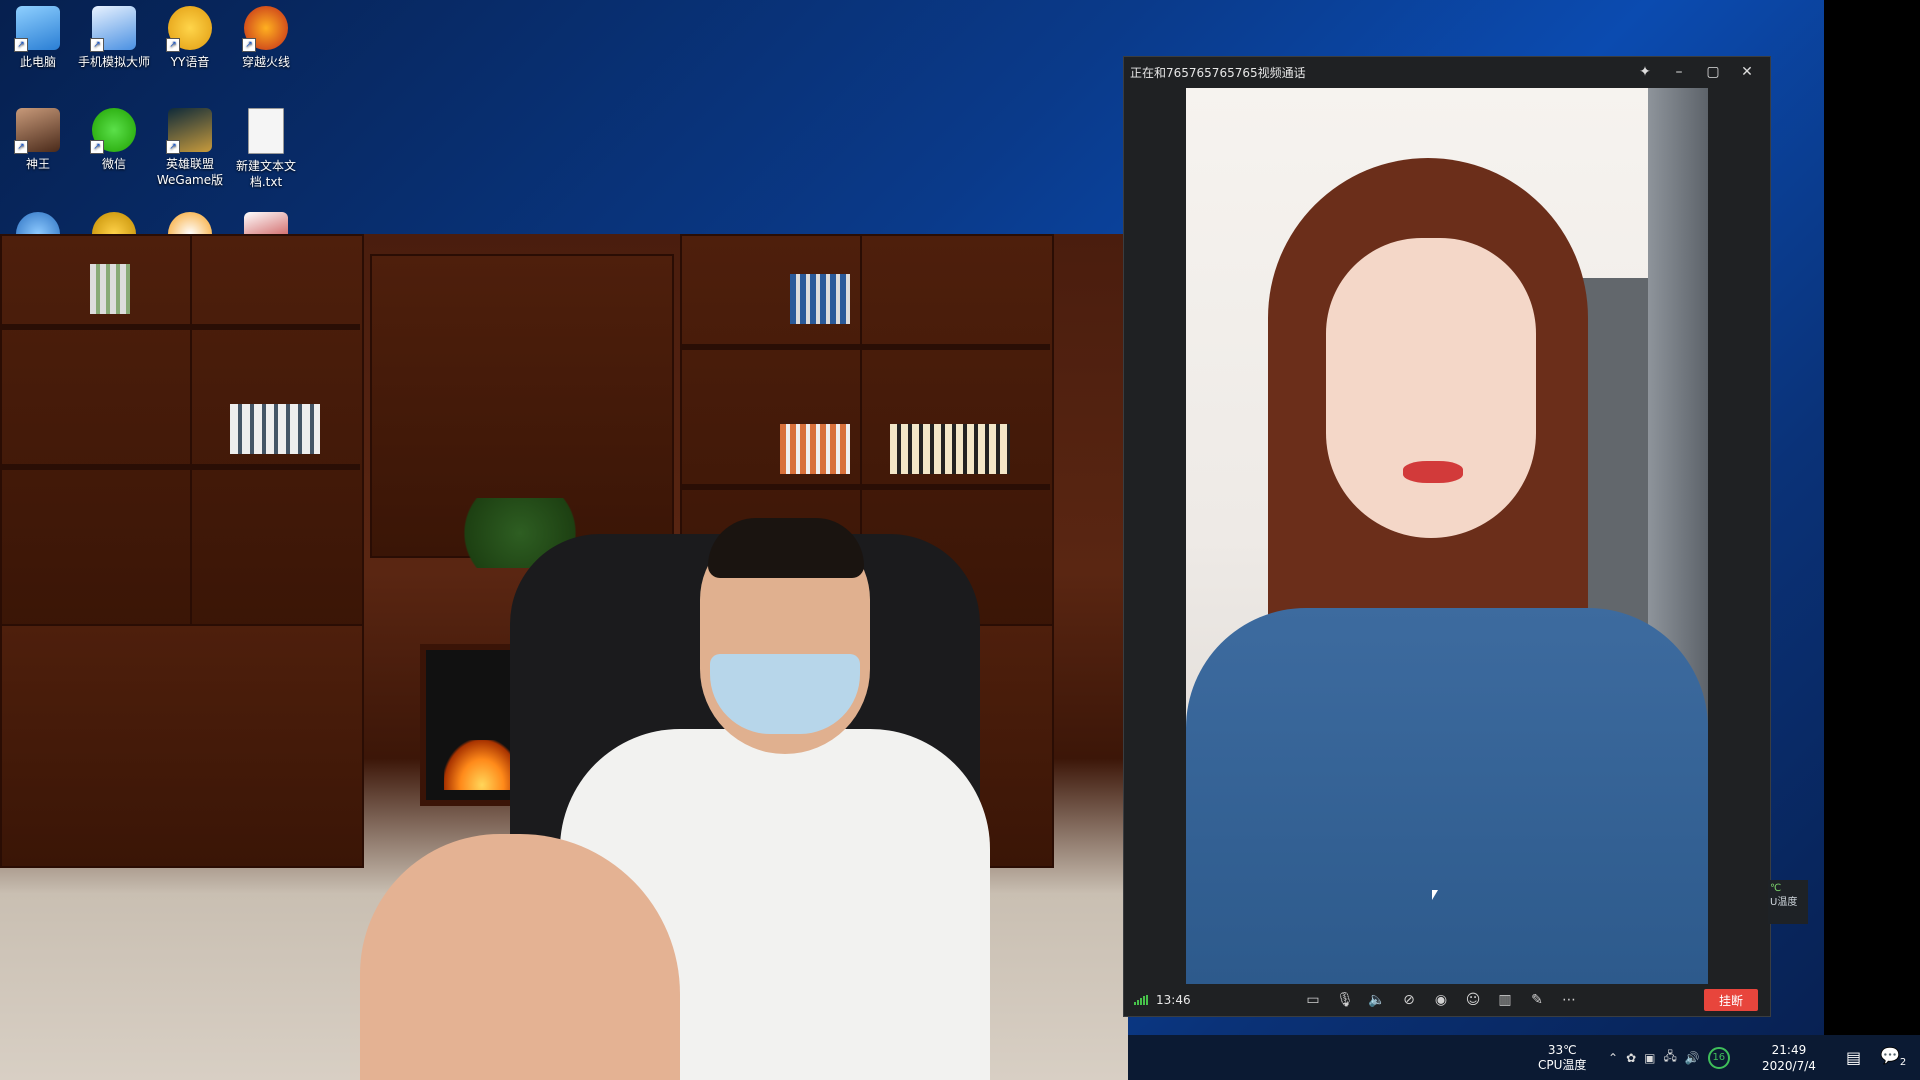 The width and height of the screenshot is (1920, 1080). I want to click on volume-icon: 🔊, so click(1692, 1058).